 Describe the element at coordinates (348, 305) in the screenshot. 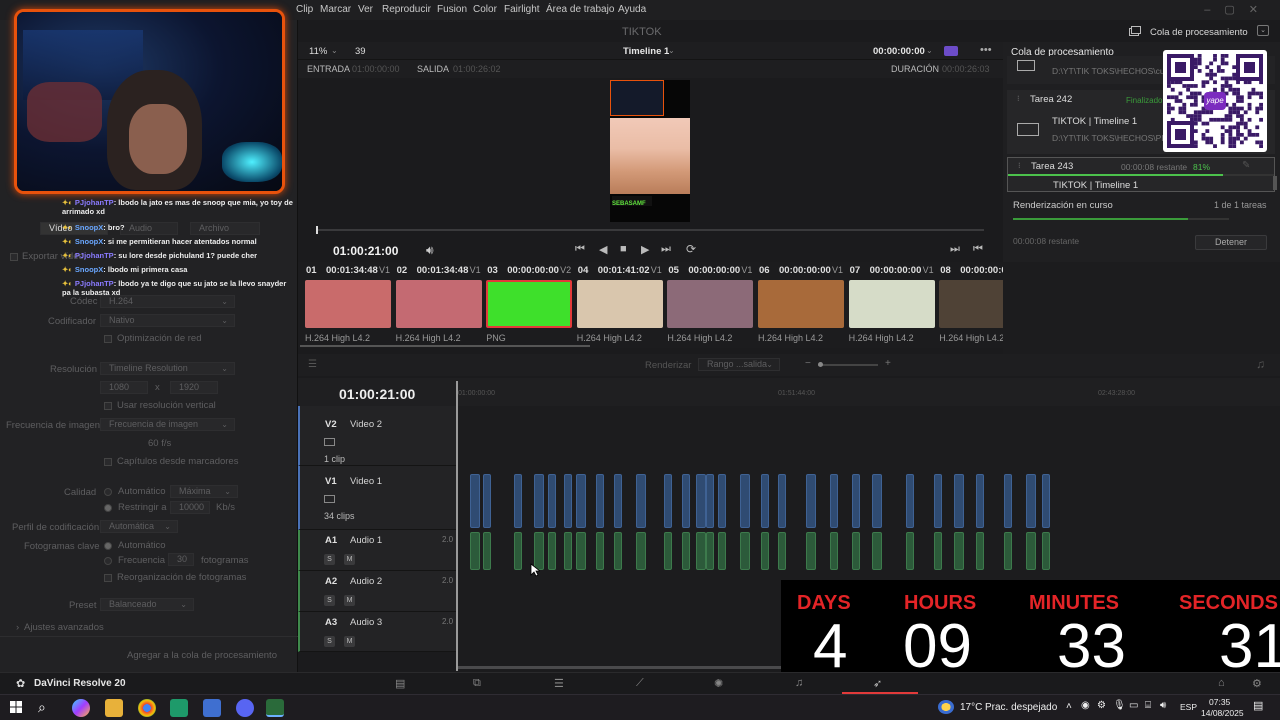

I see `clip-thumbnail: 01 00:01:34:48 V1 H.264 High L4.2` at that location.